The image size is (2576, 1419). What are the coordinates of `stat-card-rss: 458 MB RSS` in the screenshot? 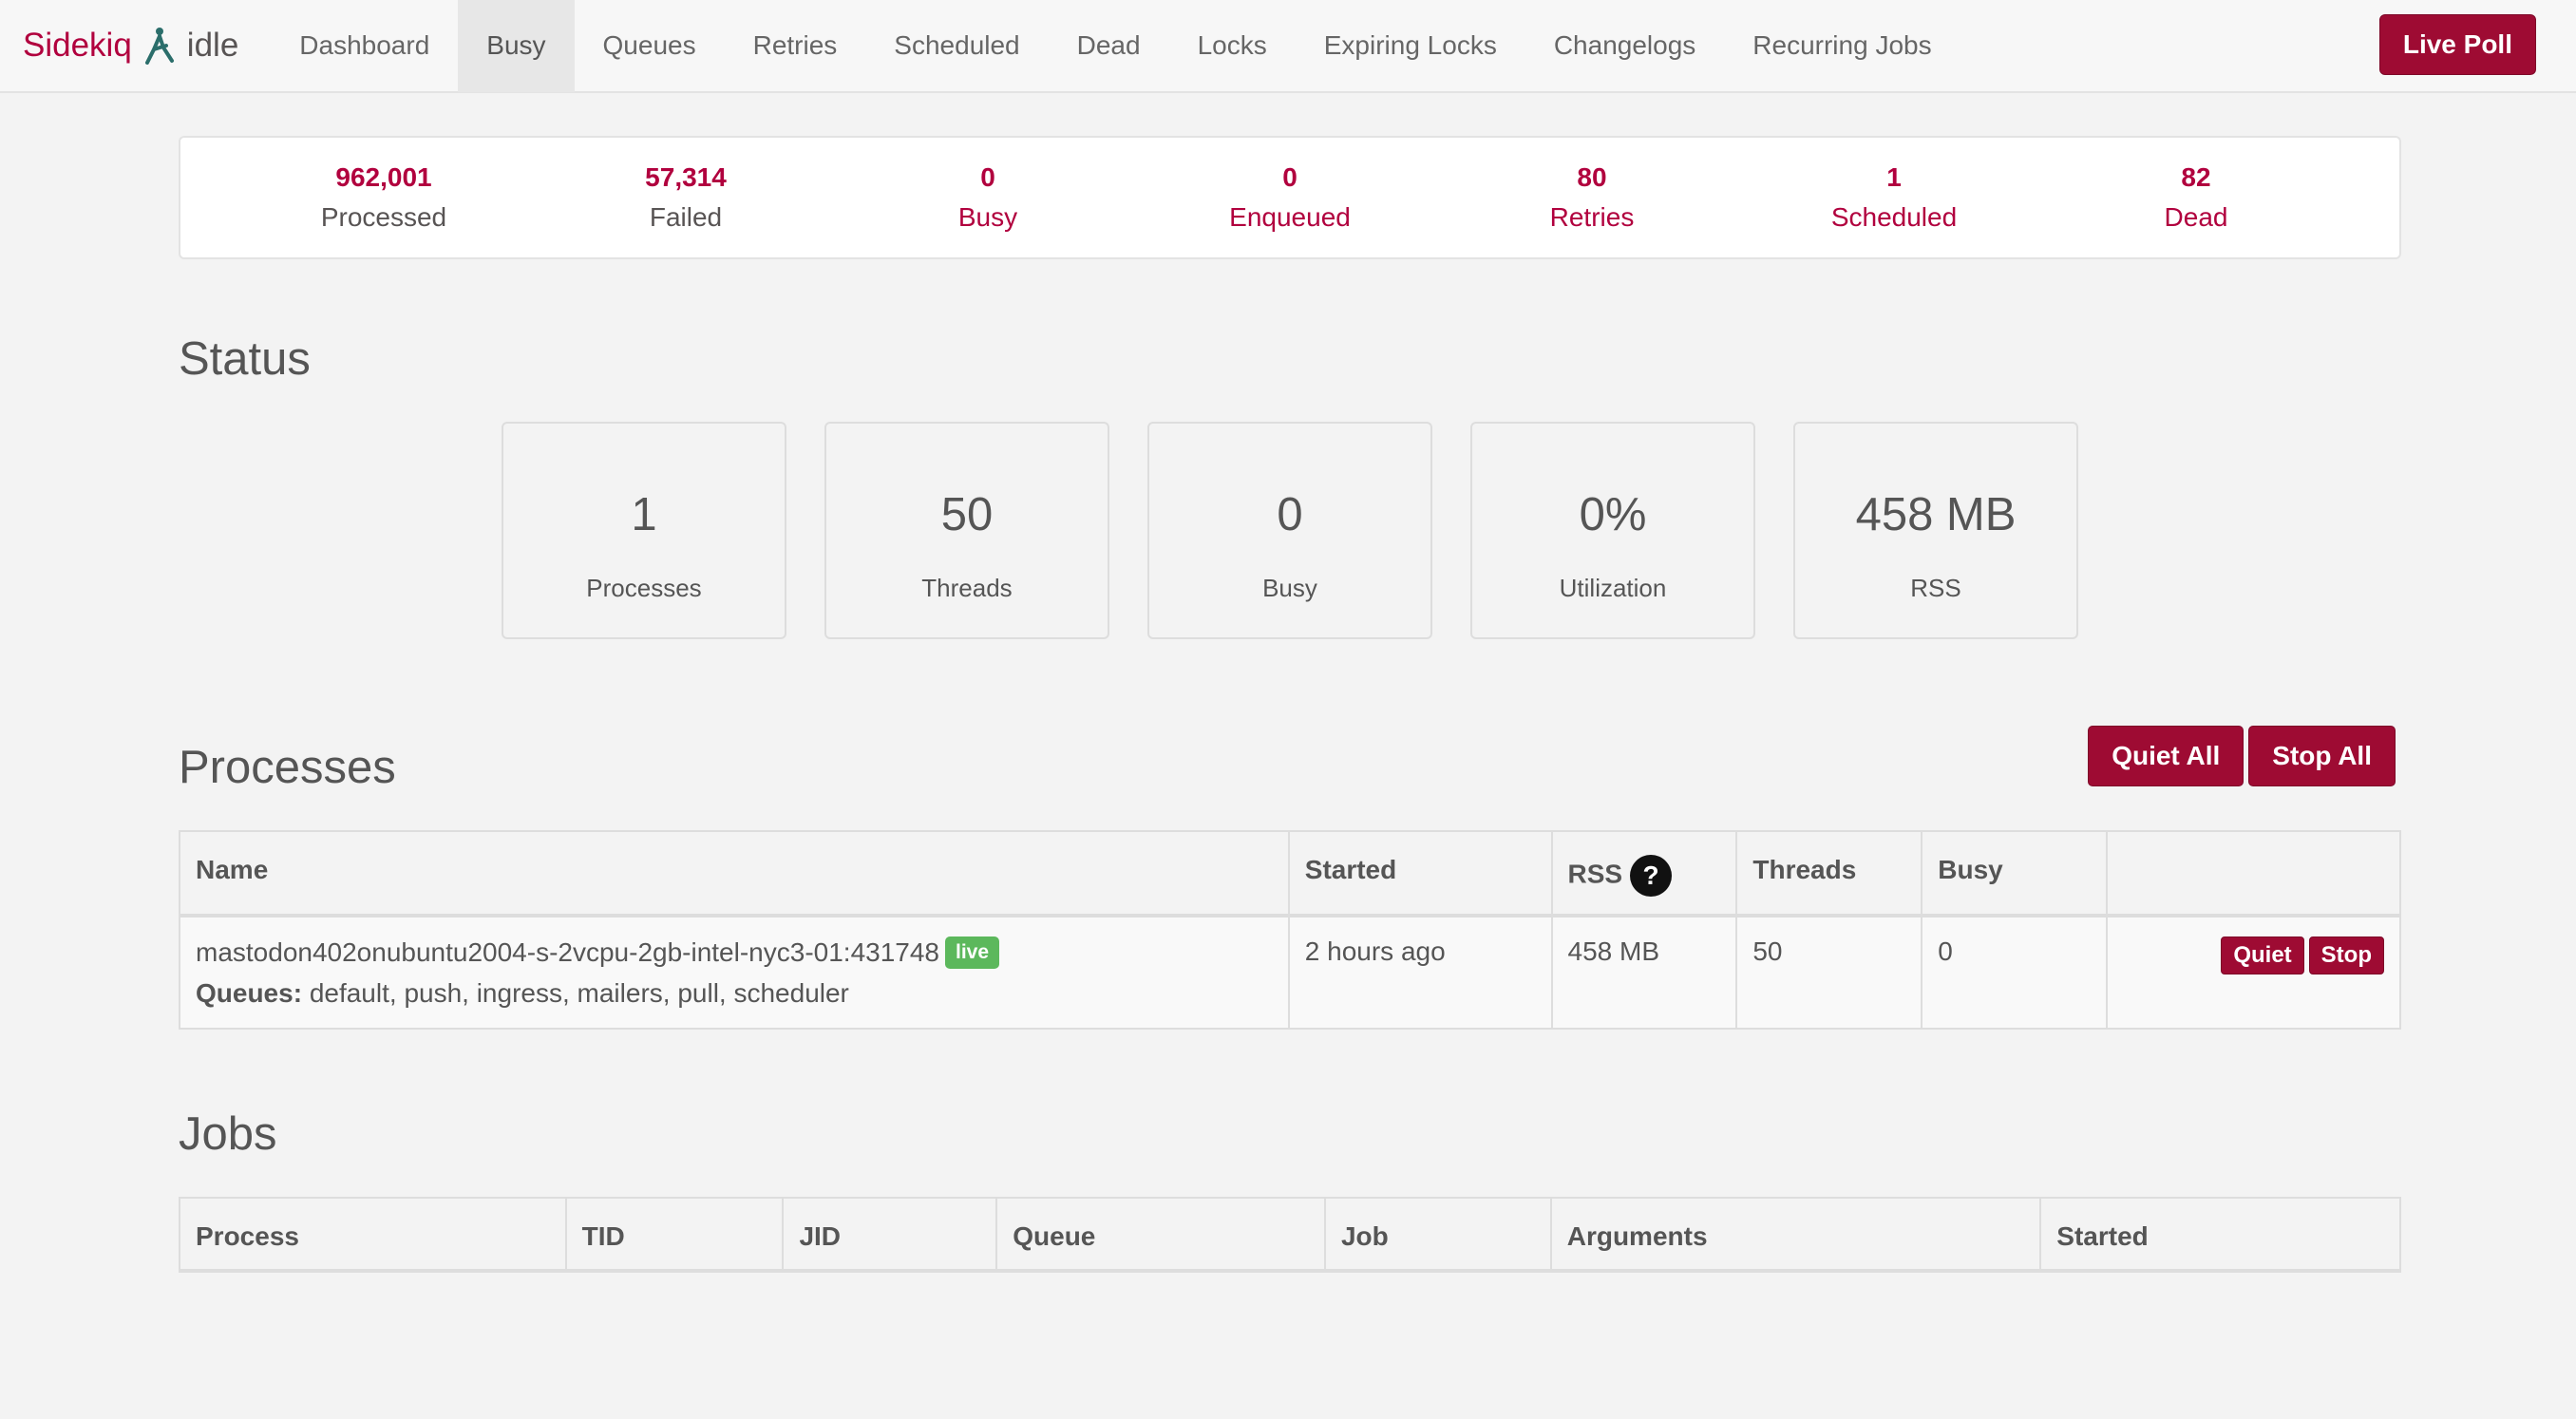 It's located at (1935, 530).